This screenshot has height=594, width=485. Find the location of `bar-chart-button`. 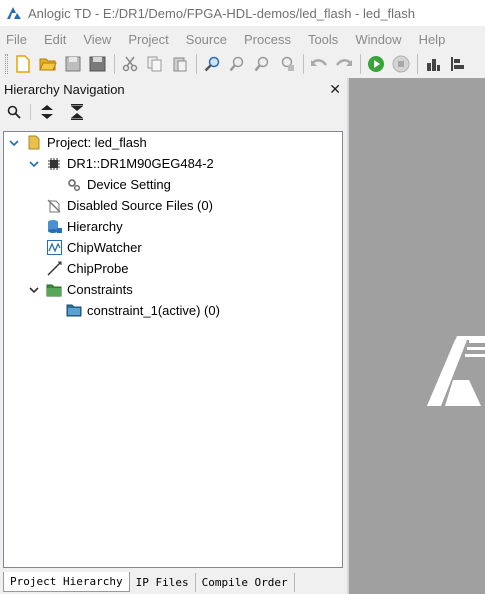

bar-chart-button is located at coordinates (433, 64).